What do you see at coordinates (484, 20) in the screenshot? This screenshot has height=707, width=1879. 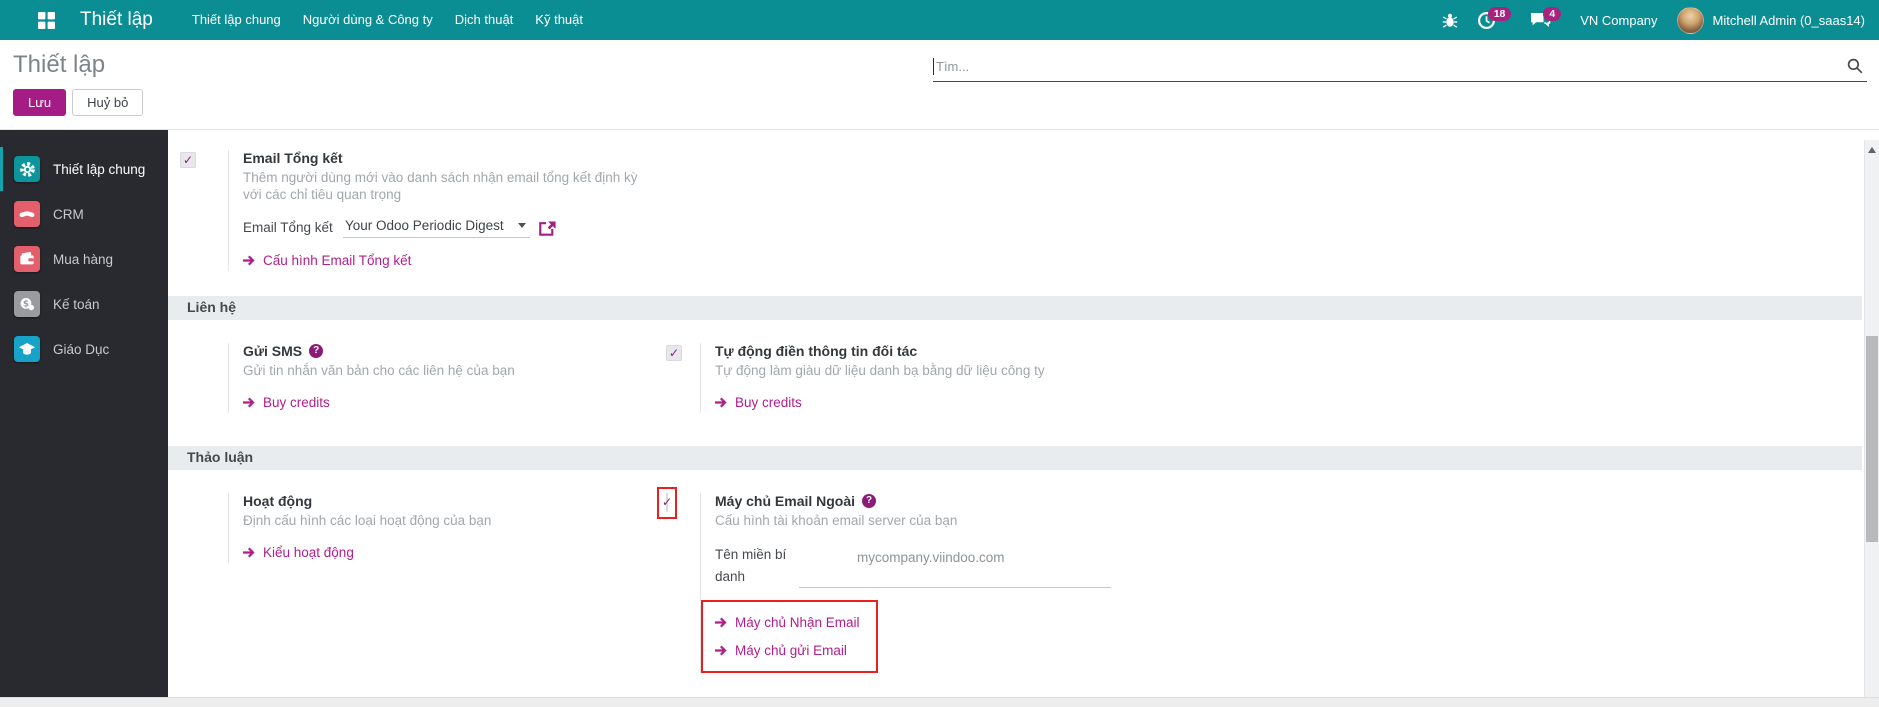 I see `menu-translation: Dịch thuật` at bounding box center [484, 20].